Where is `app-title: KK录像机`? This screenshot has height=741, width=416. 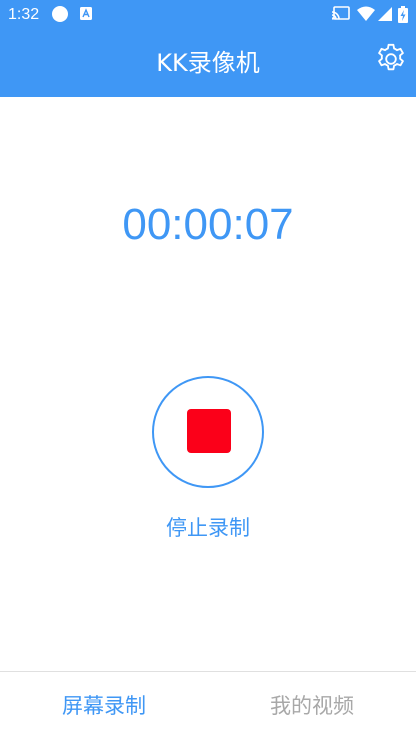 app-title: KK录像机 is located at coordinates (208, 63).